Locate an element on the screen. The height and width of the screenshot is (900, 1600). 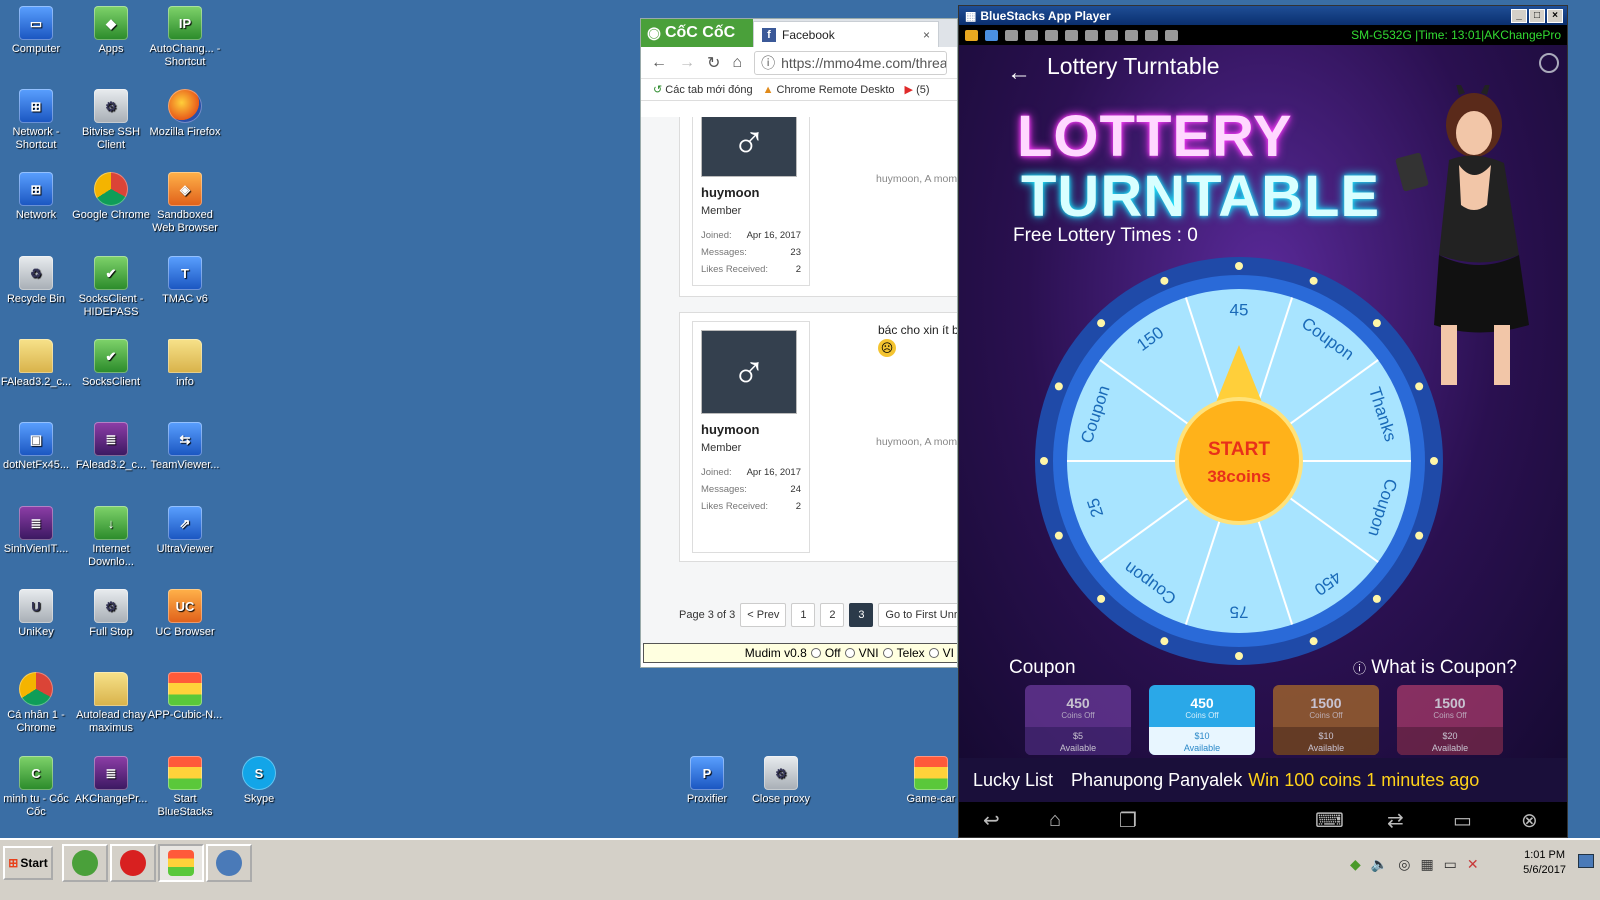
desktop-icon-chrome-profile: Cá nhân 1 - Chrome is located at coordinates (37, 703).